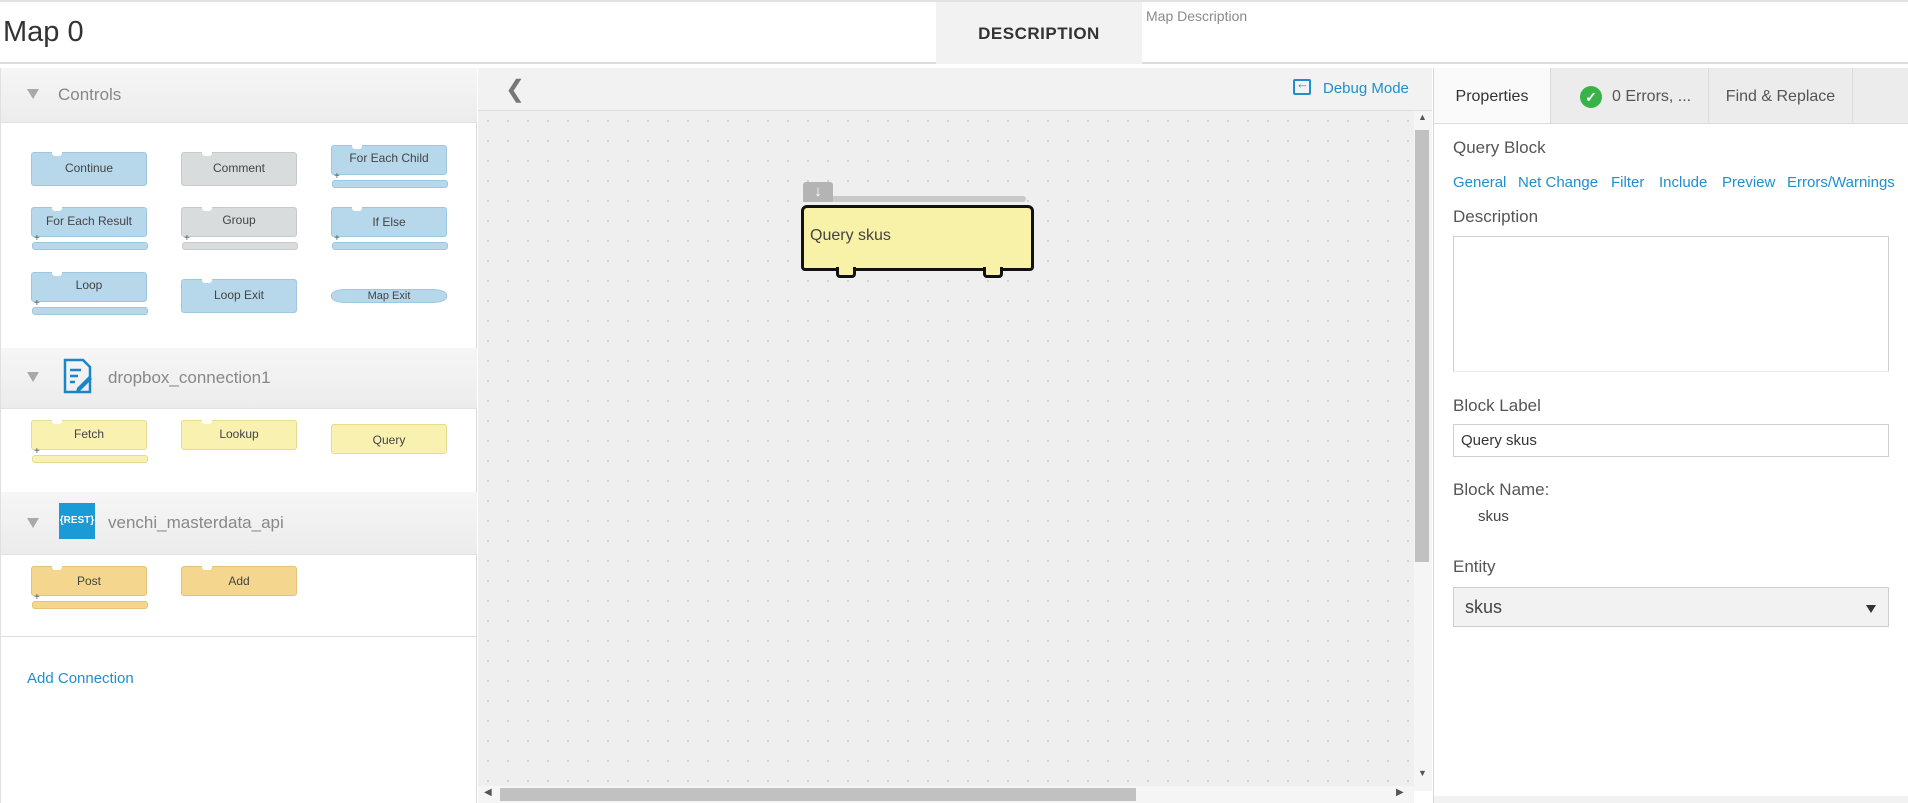 This screenshot has height=803, width=1908. Describe the element at coordinates (850, 235) in the screenshot. I see `query-block-label: Query skus` at that location.